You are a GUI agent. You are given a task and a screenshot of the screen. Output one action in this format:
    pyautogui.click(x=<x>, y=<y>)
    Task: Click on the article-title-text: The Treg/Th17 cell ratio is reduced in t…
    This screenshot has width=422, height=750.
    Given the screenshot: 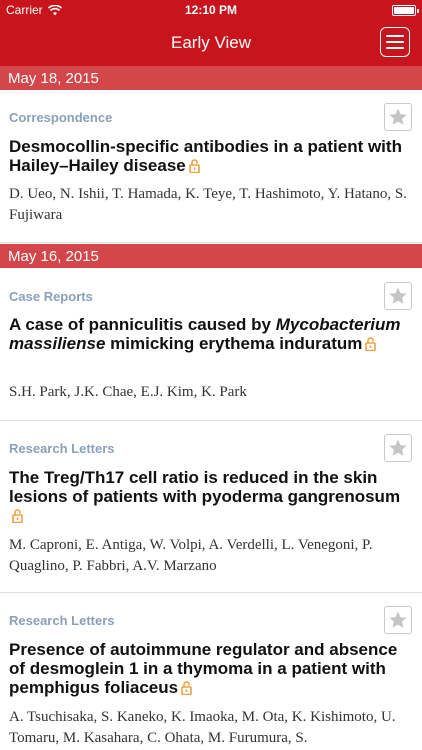 What is the action you would take?
    pyautogui.click(x=205, y=487)
    